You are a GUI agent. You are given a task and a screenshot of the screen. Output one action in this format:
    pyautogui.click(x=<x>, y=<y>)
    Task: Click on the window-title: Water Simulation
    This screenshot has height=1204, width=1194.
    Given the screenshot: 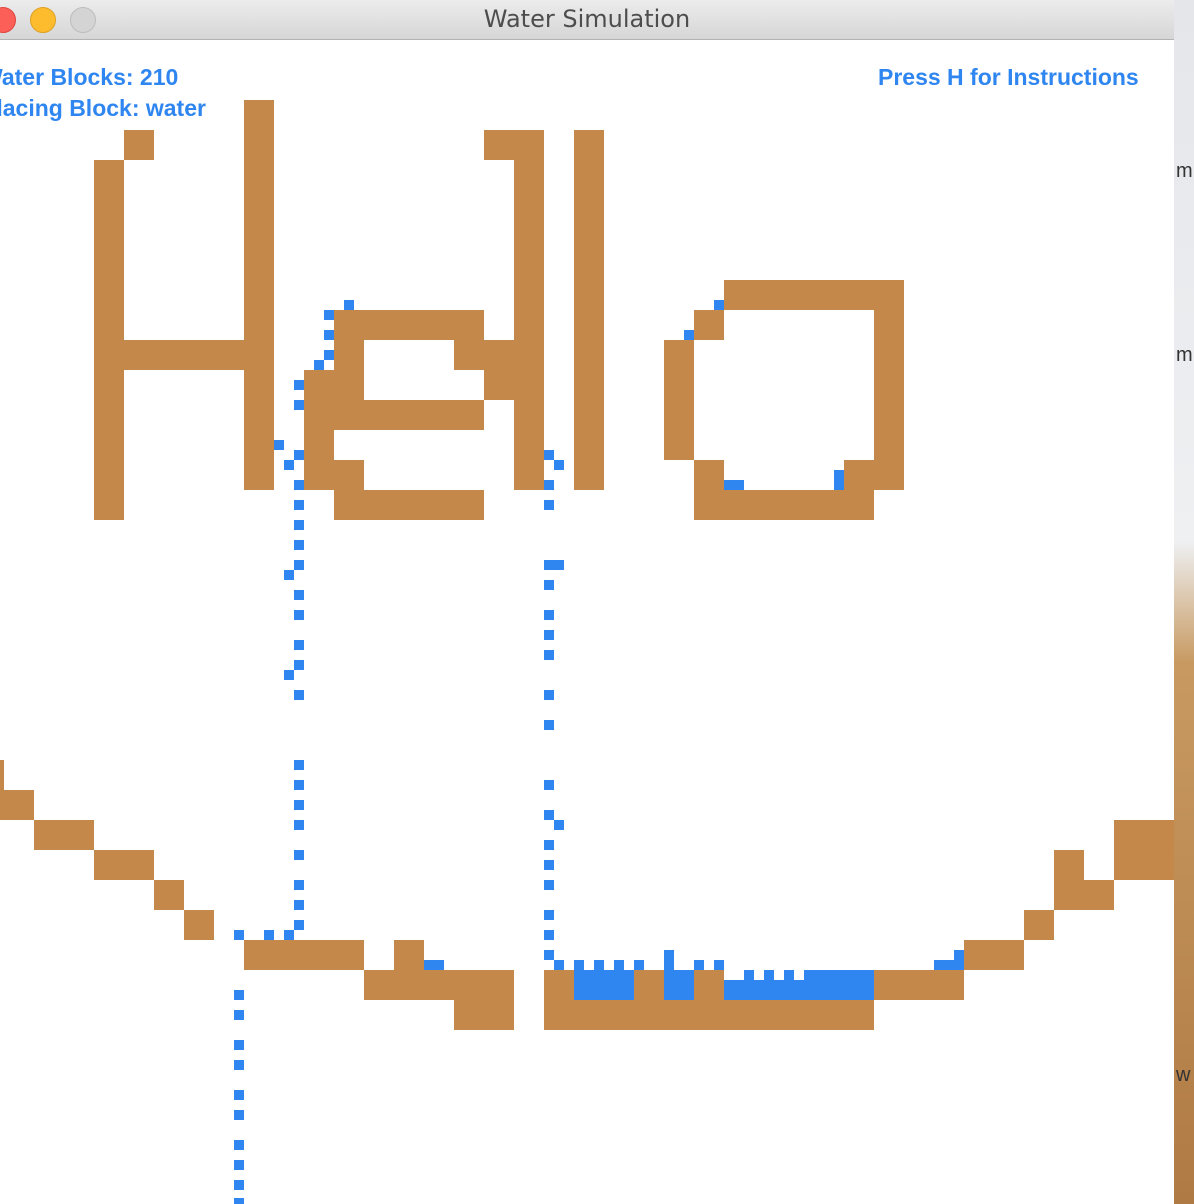 What is the action you would take?
    pyautogui.click(x=587, y=19)
    